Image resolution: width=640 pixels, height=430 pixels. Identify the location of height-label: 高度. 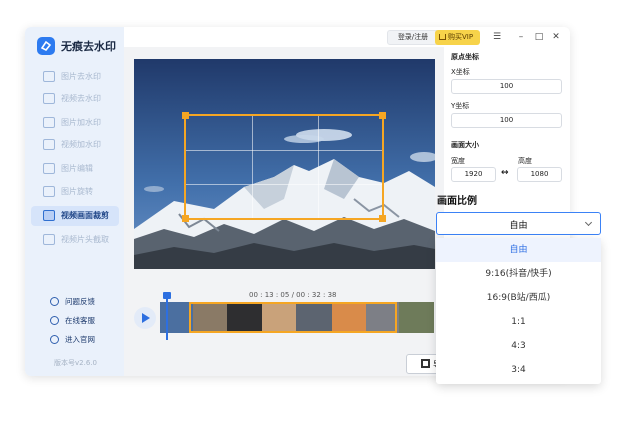
(525, 161).